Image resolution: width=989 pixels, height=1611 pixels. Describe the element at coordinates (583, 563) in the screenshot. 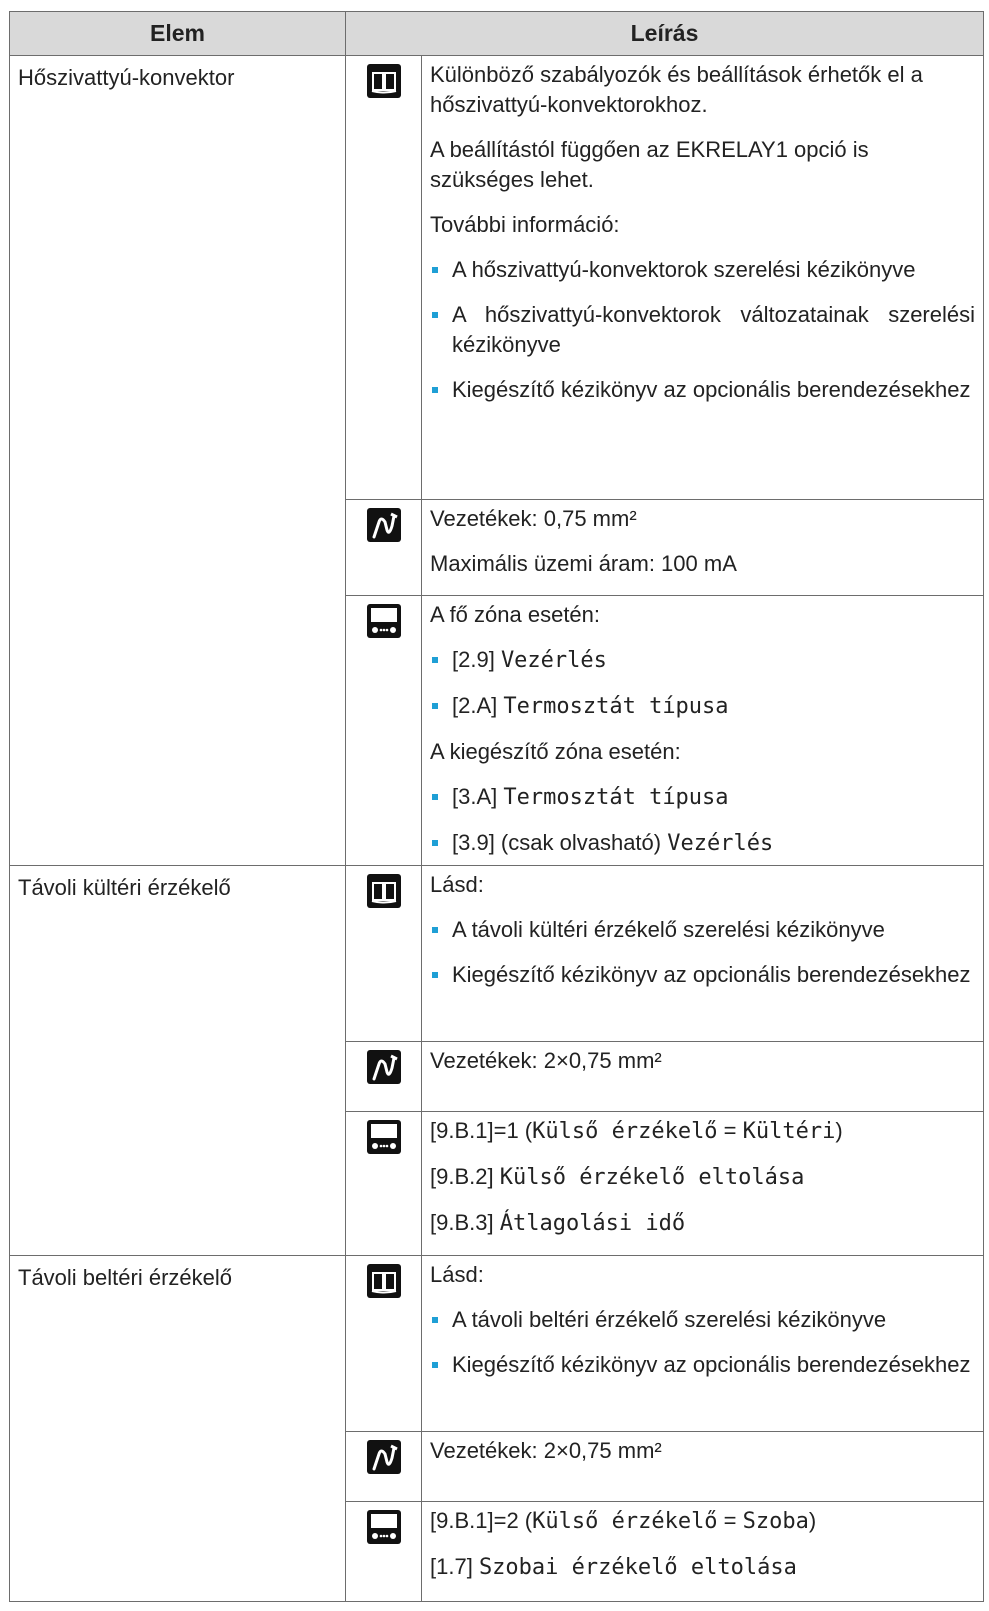

I see `description-text: Maximális üzemi áram: 100 mA` at that location.